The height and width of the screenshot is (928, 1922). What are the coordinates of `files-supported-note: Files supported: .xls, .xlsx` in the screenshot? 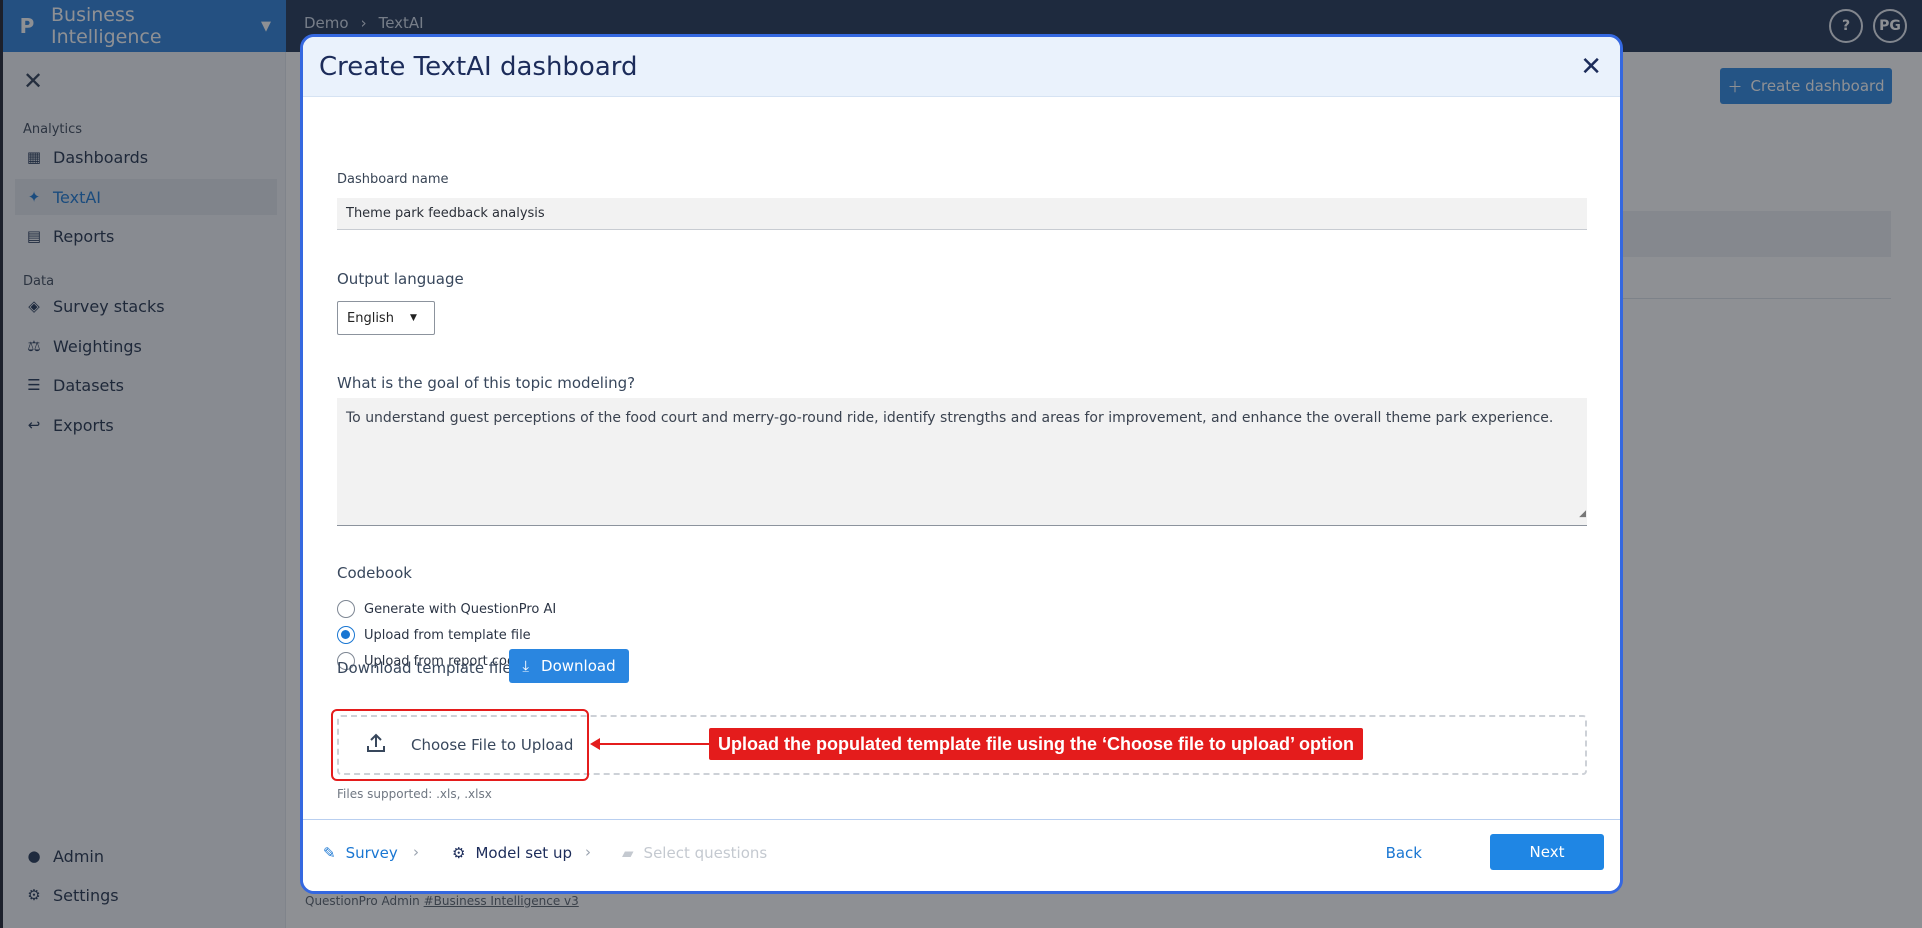 It's located at (414, 794).